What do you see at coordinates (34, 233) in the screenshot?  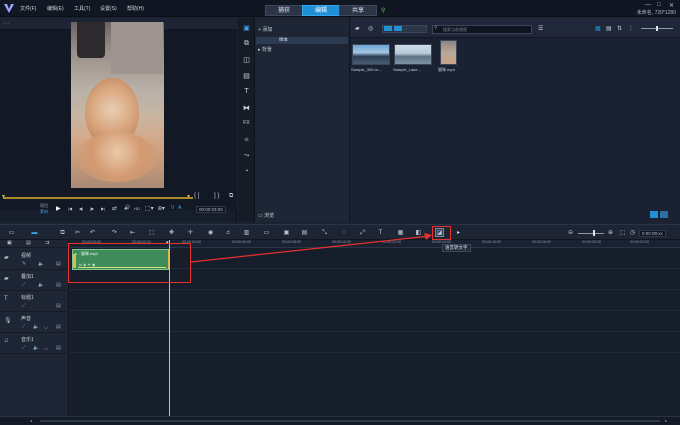 I see `timeline-view-icon: ▬` at bounding box center [34, 233].